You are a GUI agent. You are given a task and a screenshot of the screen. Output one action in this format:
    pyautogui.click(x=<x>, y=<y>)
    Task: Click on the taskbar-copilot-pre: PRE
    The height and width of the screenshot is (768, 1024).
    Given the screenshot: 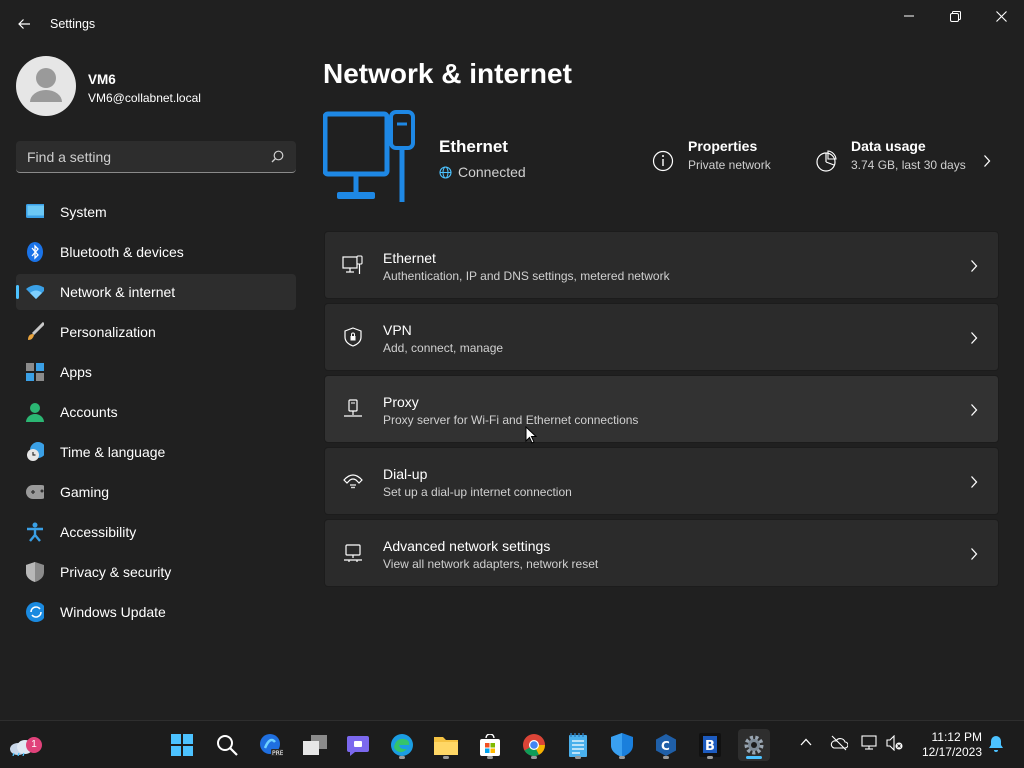 What is the action you would take?
    pyautogui.click(x=271, y=745)
    